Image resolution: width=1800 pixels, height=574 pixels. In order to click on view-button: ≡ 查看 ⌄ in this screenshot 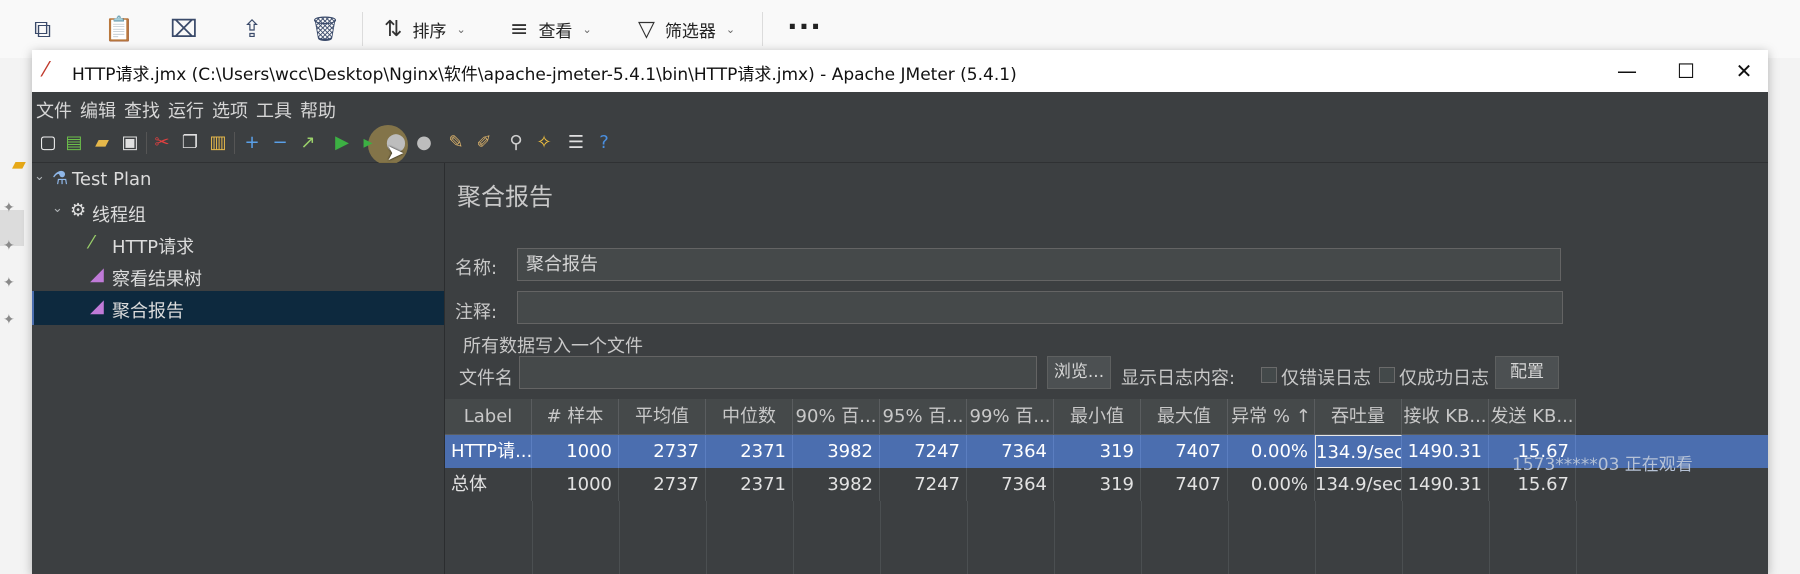, I will do `click(551, 29)`.